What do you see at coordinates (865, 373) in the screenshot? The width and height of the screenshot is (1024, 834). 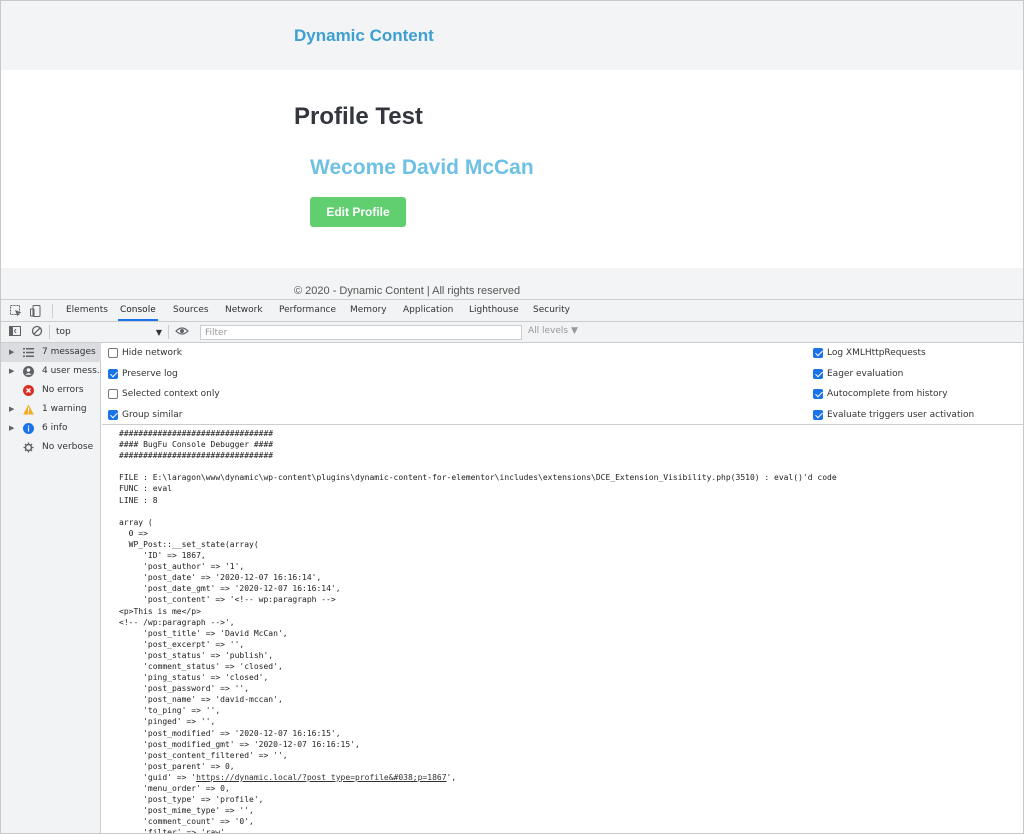 I see `checkbox-label: Eager evaluation` at bounding box center [865, 373].